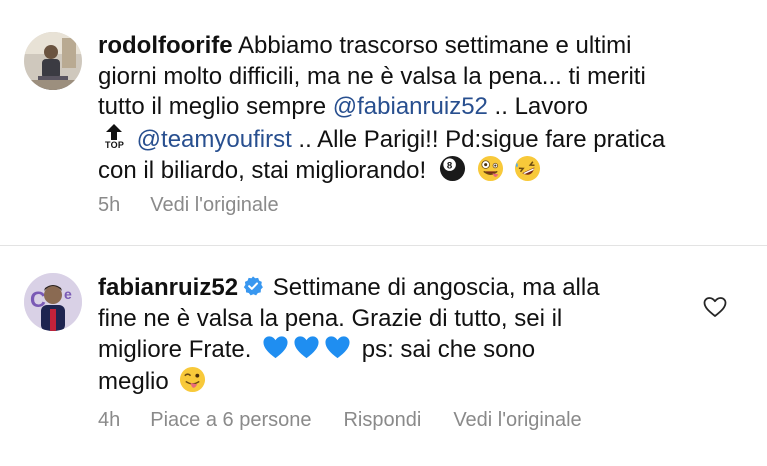  I want to click on mention-link: @teamyoufirst, so click(214, 139).